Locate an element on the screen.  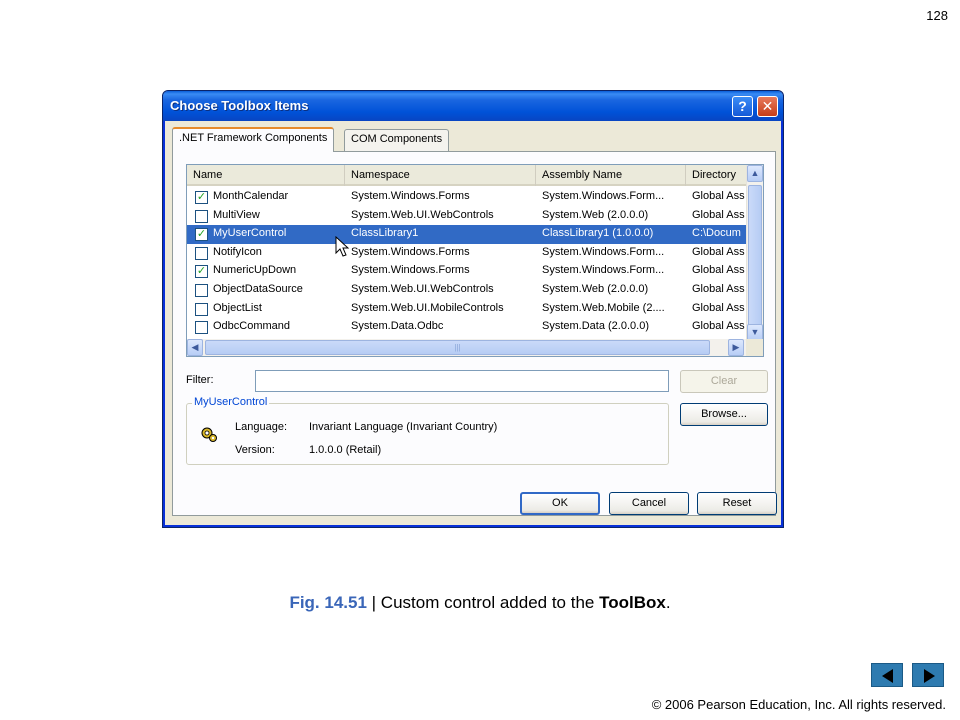
row-namespace: ClassLibrary1 is located at coordinates (385, 233).